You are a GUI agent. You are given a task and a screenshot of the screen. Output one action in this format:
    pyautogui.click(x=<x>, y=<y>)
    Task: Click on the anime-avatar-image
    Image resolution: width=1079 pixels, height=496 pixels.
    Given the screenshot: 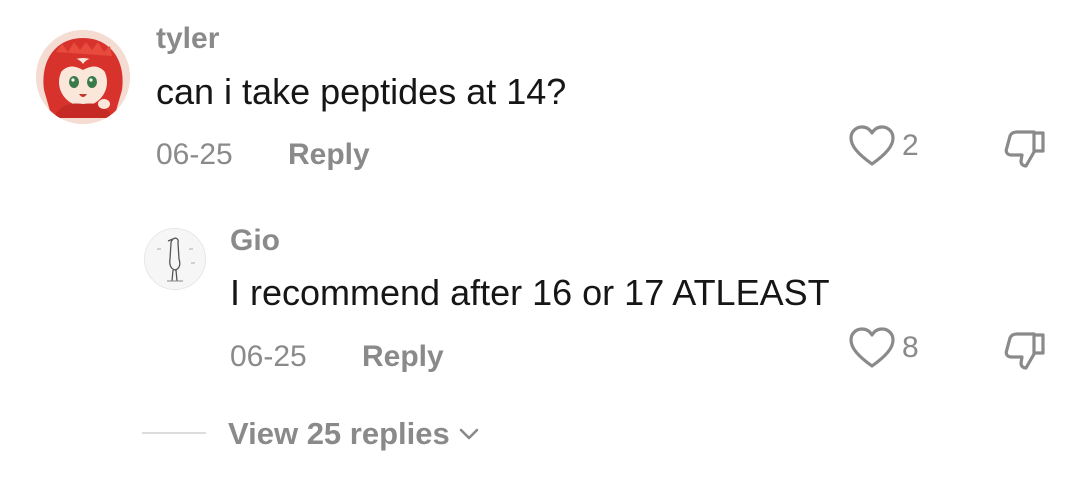 What is the action you would take?
    pyautogui.click(x=83, y=77)
    